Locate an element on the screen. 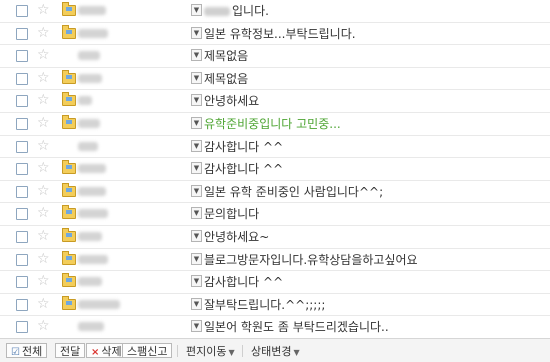 Image resolution: width=550 pixels, height=362 pixels. change-status-dropdown: 상태변경 ▼ is located at coordinates (275, 352).